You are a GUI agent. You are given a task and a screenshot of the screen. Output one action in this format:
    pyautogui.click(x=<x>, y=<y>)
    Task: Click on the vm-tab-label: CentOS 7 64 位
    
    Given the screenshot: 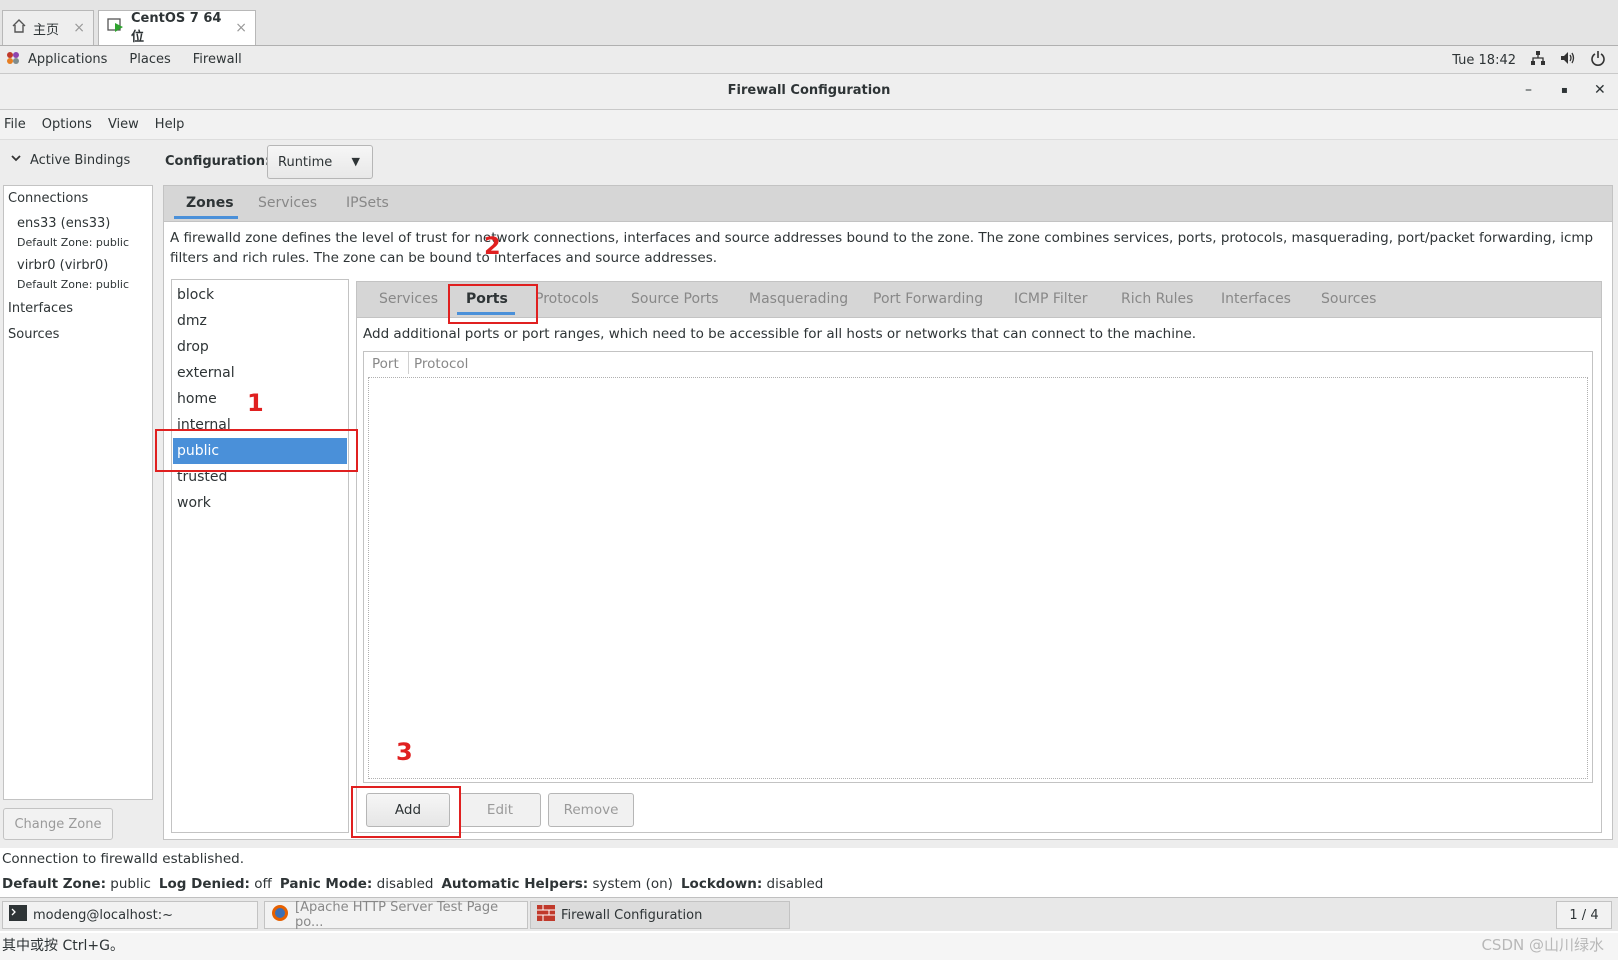 What is the action you would take?
    pyautogui.click(x=176, y=28)
    